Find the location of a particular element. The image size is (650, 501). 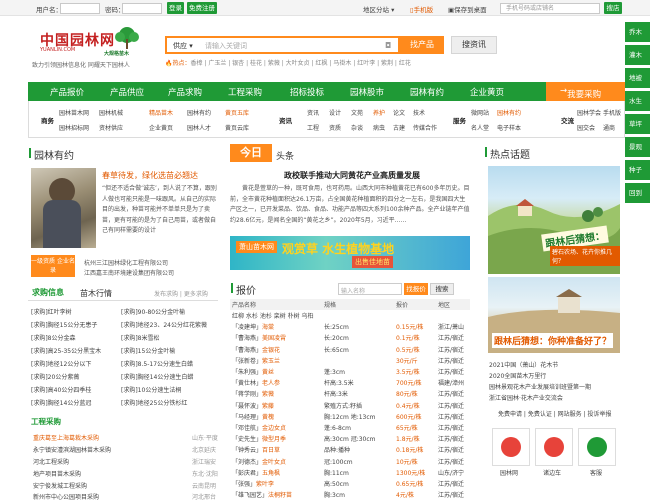

table-row: 「张强」紫叶李 高:50cm 0.65元/株 江苏/宿迁 is located at coordinates (350, 483).